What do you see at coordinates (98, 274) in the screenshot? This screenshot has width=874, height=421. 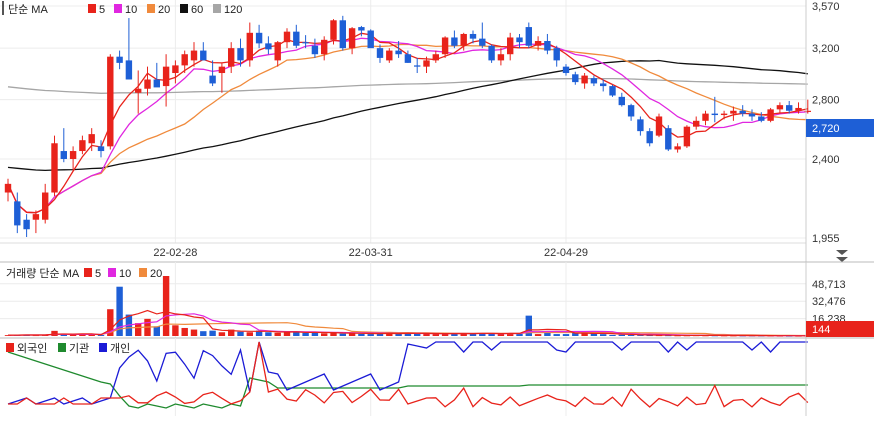 I see `volume-legend-label: 5` at bounding box center [98, 274].